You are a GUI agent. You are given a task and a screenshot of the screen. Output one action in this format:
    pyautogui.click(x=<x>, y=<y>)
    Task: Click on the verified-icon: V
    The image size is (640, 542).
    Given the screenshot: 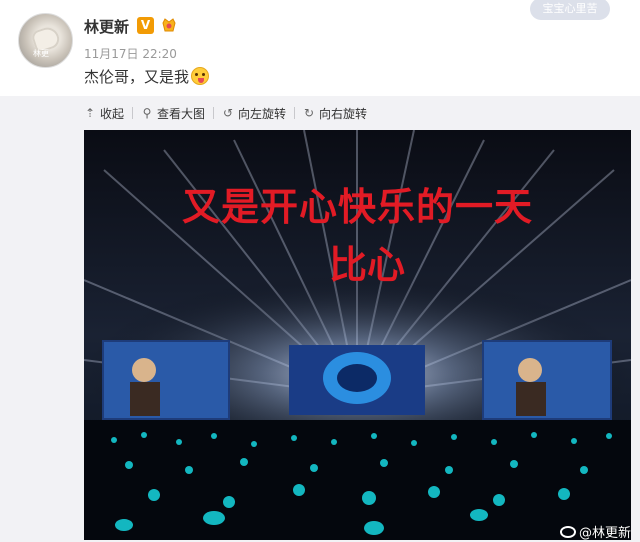 What is the action you would take?
    pyautogui.click(x=145, y=25)
    